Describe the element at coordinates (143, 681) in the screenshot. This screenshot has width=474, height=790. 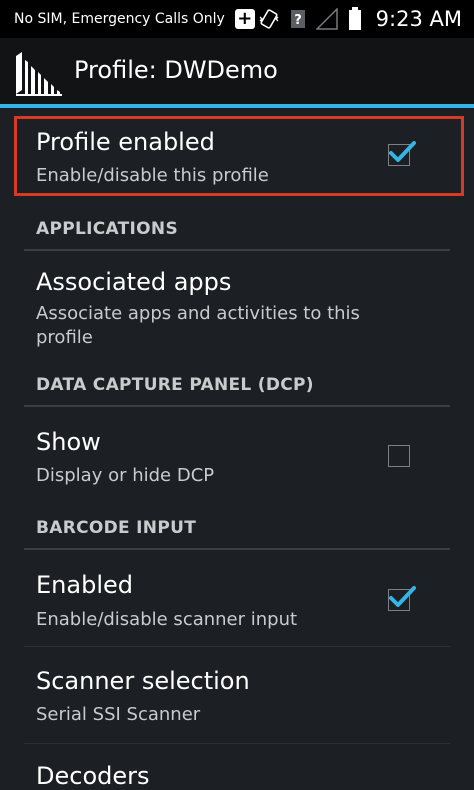
I see `pref-title: Scanner selection` at that location.